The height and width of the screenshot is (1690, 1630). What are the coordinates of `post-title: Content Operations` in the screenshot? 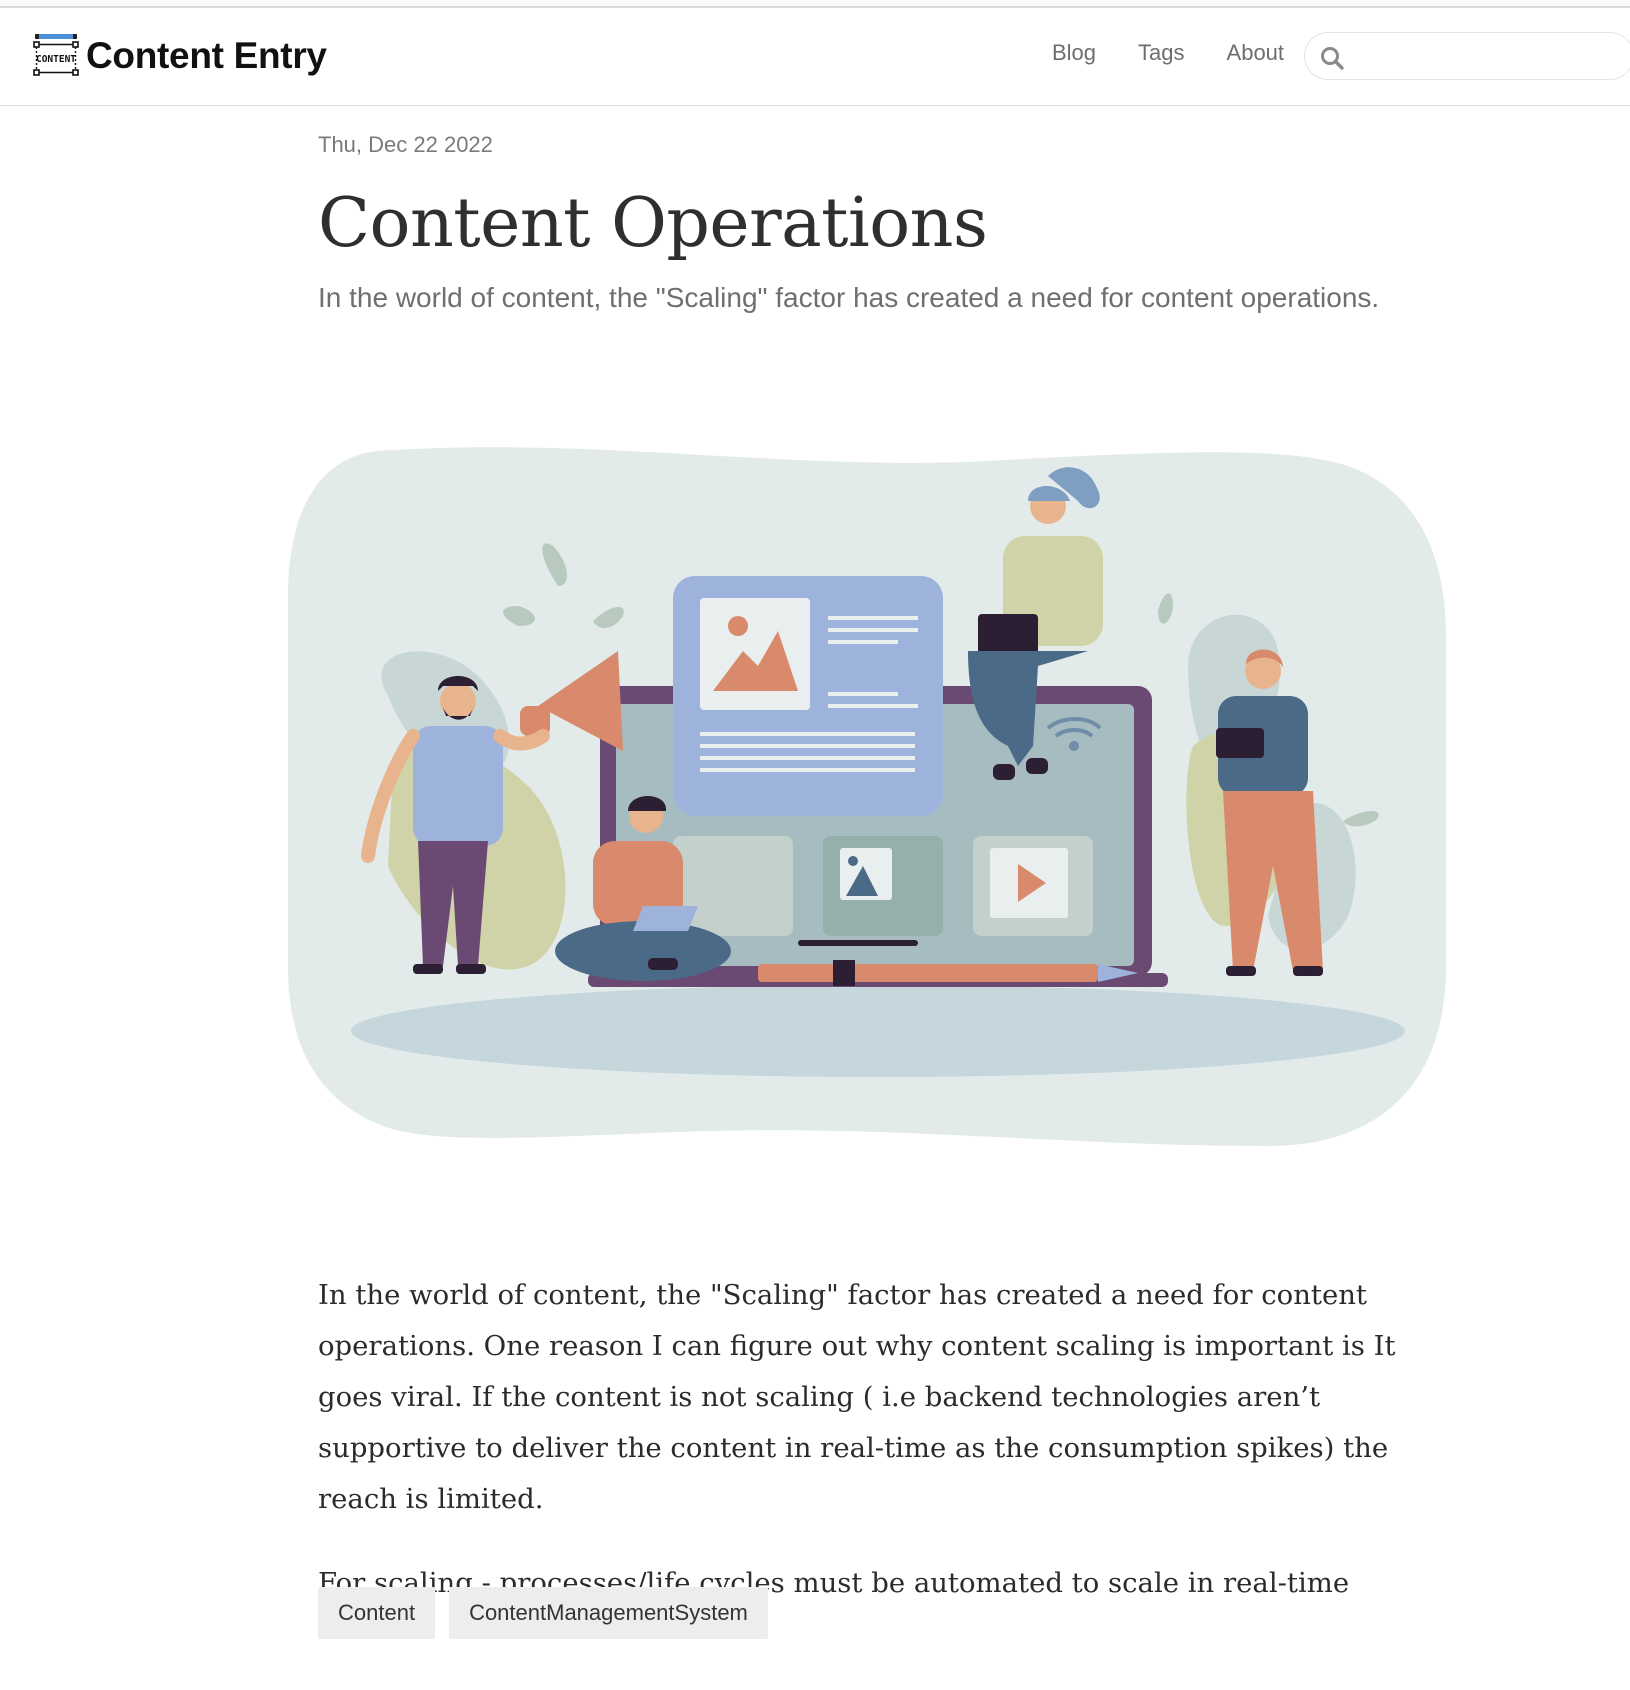 It's located at (653, 223).